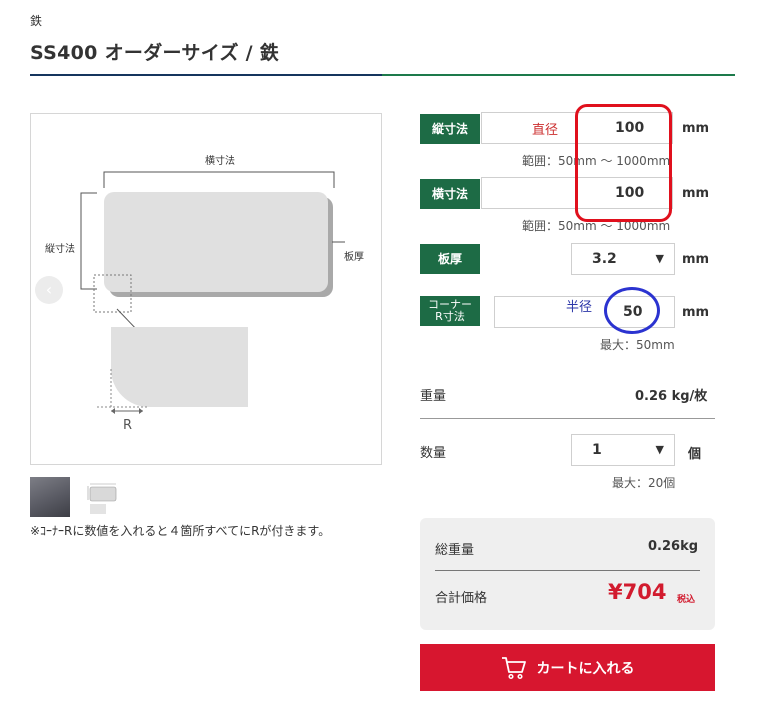 The width and height of the screenshot is (768, 708). Describe the element at coordinates (696, 193) in the screenshot. I see `width-unit: mm` at that location.